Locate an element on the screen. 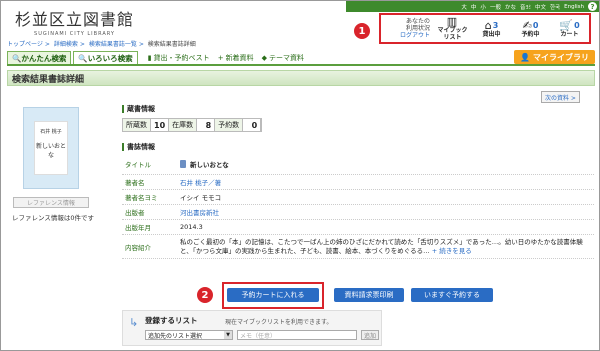  home-icon: ⌂ 3 is located at coordinates (491, 25).